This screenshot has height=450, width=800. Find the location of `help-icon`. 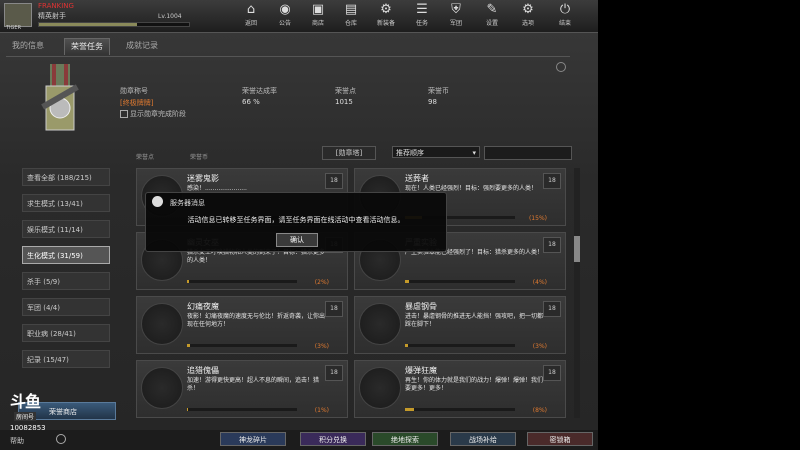

help-icon is located at coordinates (561, 67).